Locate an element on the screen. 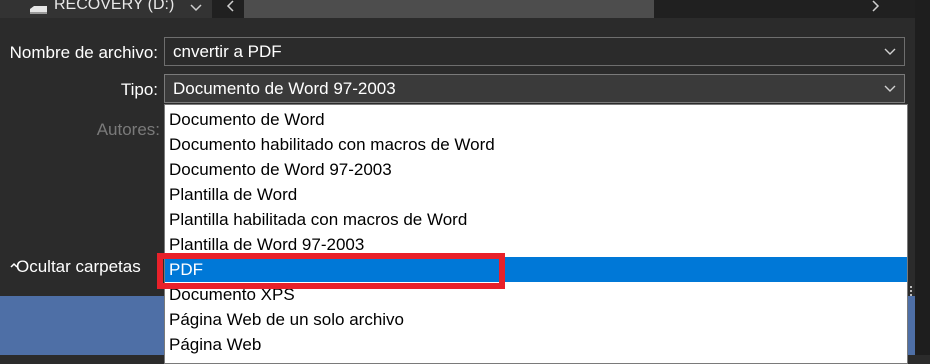 Image resolution: width=930 pixels, height=364 pixels. list-item: Documento de Word is located at coordinates (536, 119).